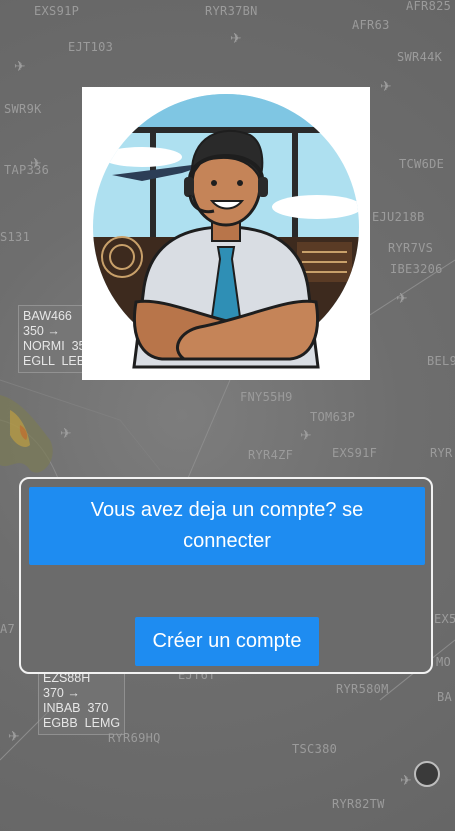 The image size is (455, 831). I want to click on callsign: IBE3206, so click(416, 269).